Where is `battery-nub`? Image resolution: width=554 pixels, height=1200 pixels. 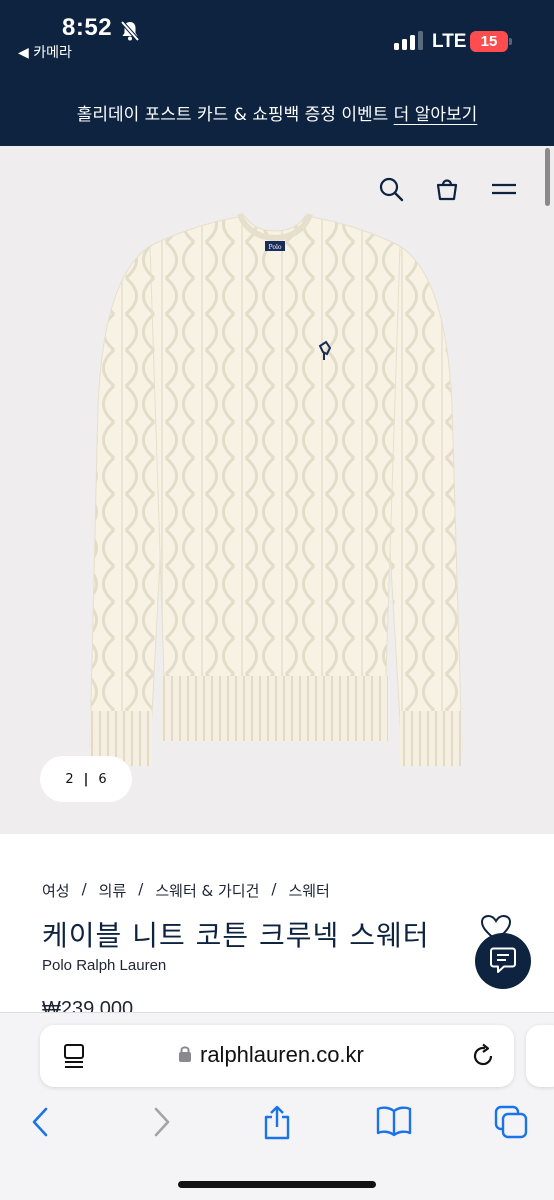
battery-nub is located at coordinates (510, 41).